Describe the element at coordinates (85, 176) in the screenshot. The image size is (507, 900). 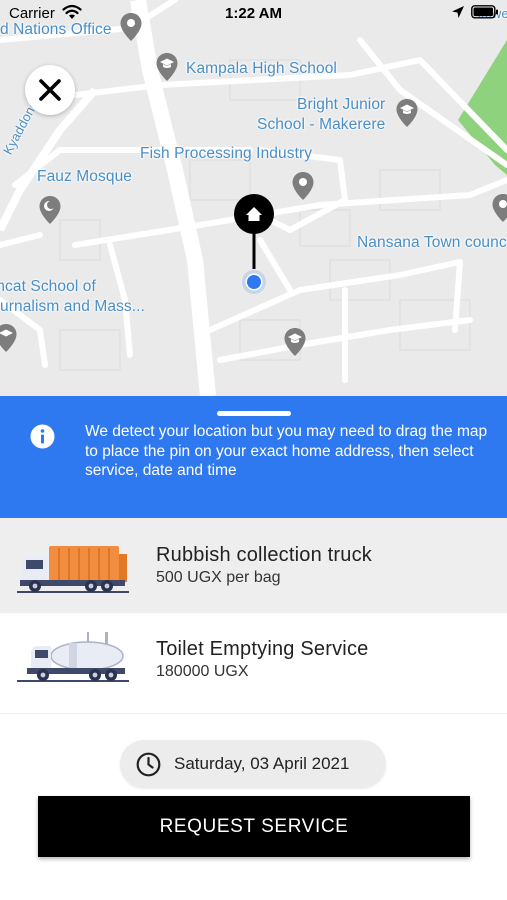
I see `map-label: Fauz Mosque` at that location.